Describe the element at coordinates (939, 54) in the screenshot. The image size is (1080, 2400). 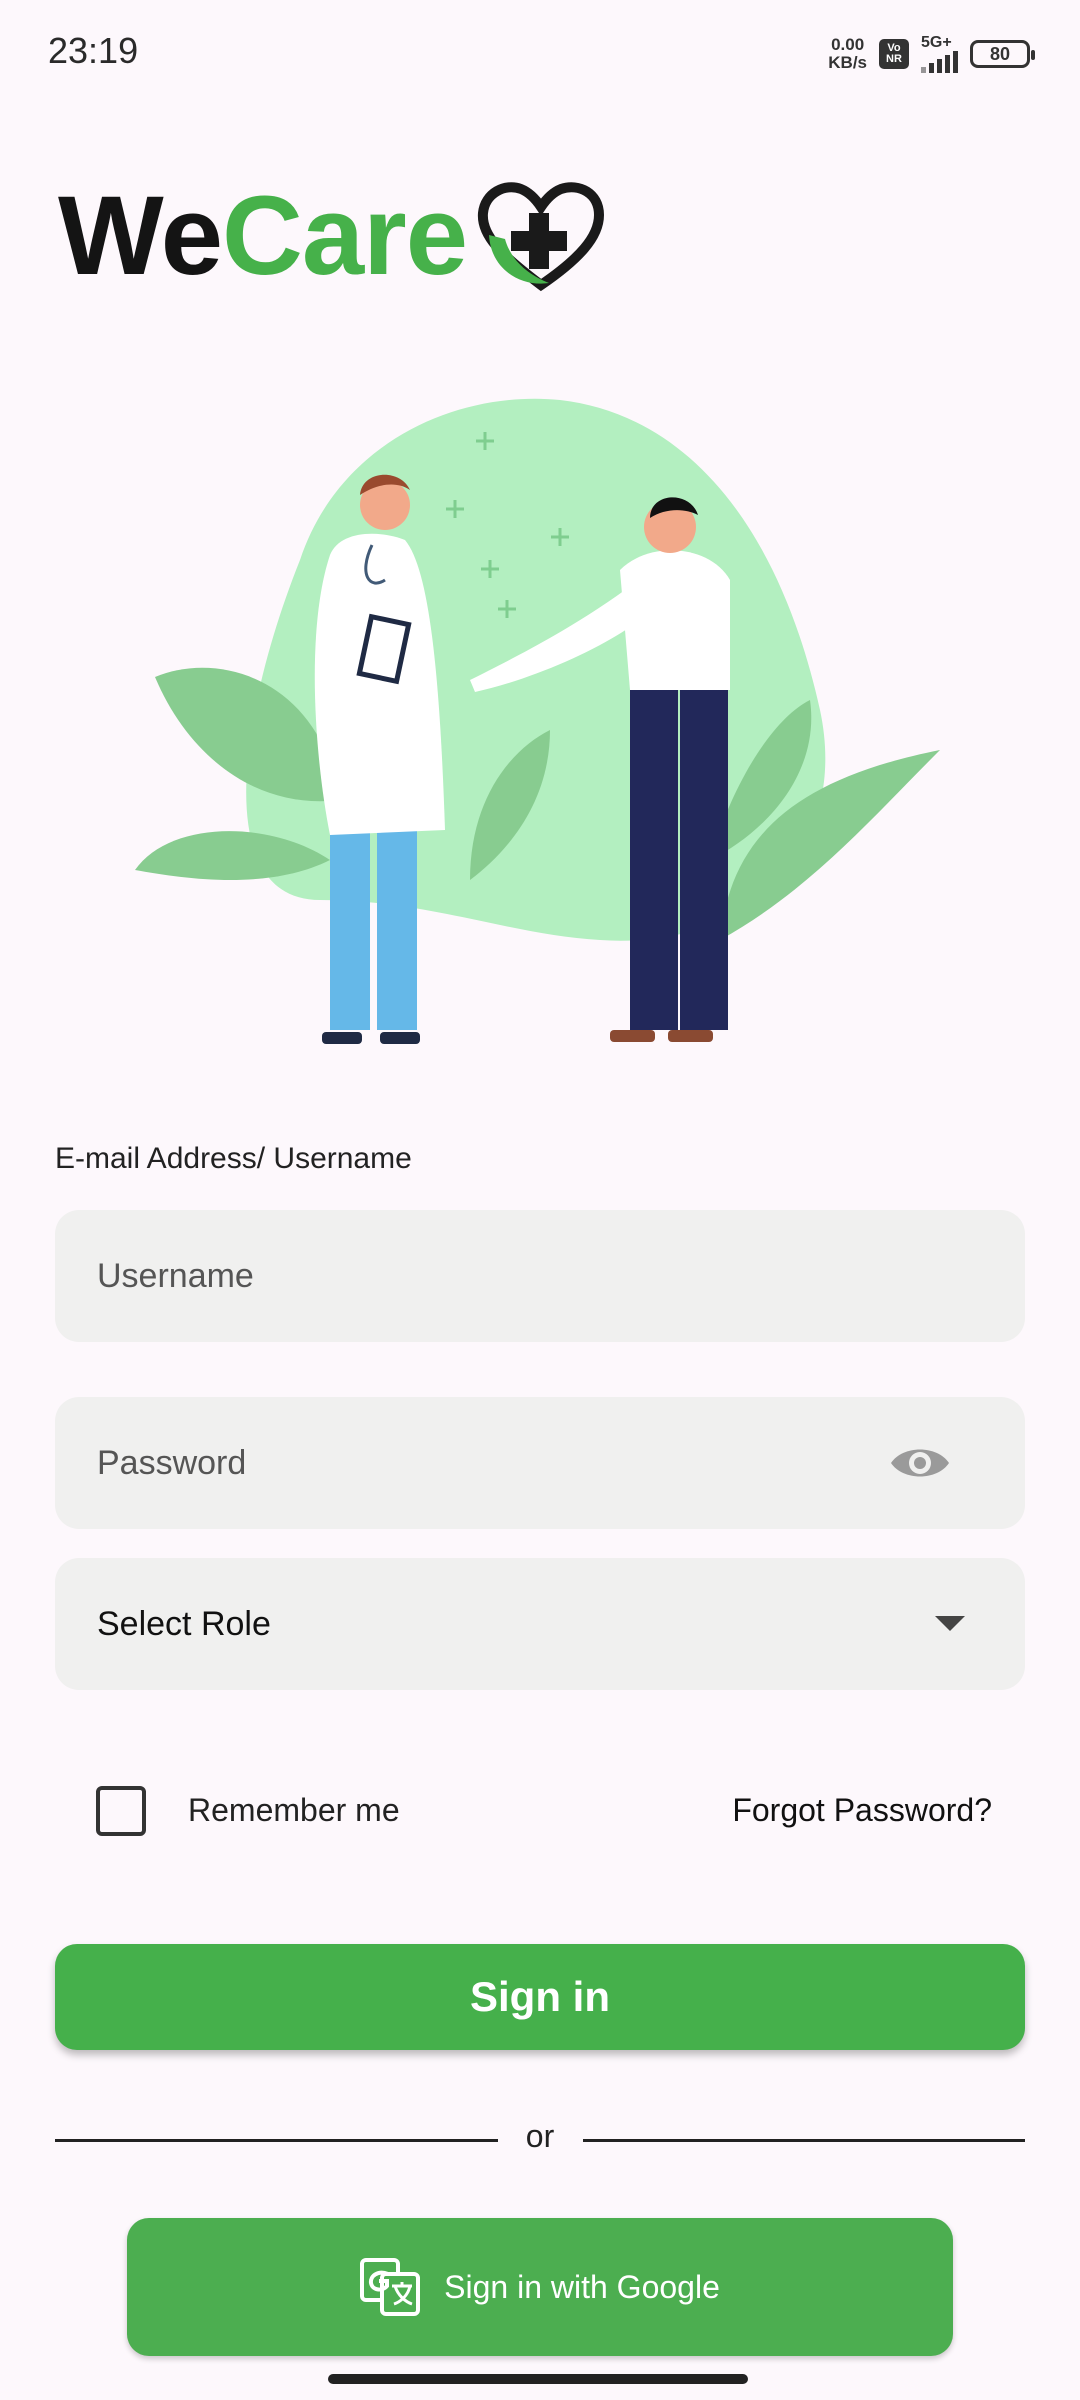
I see `signal-icon: 5G+` at that location.